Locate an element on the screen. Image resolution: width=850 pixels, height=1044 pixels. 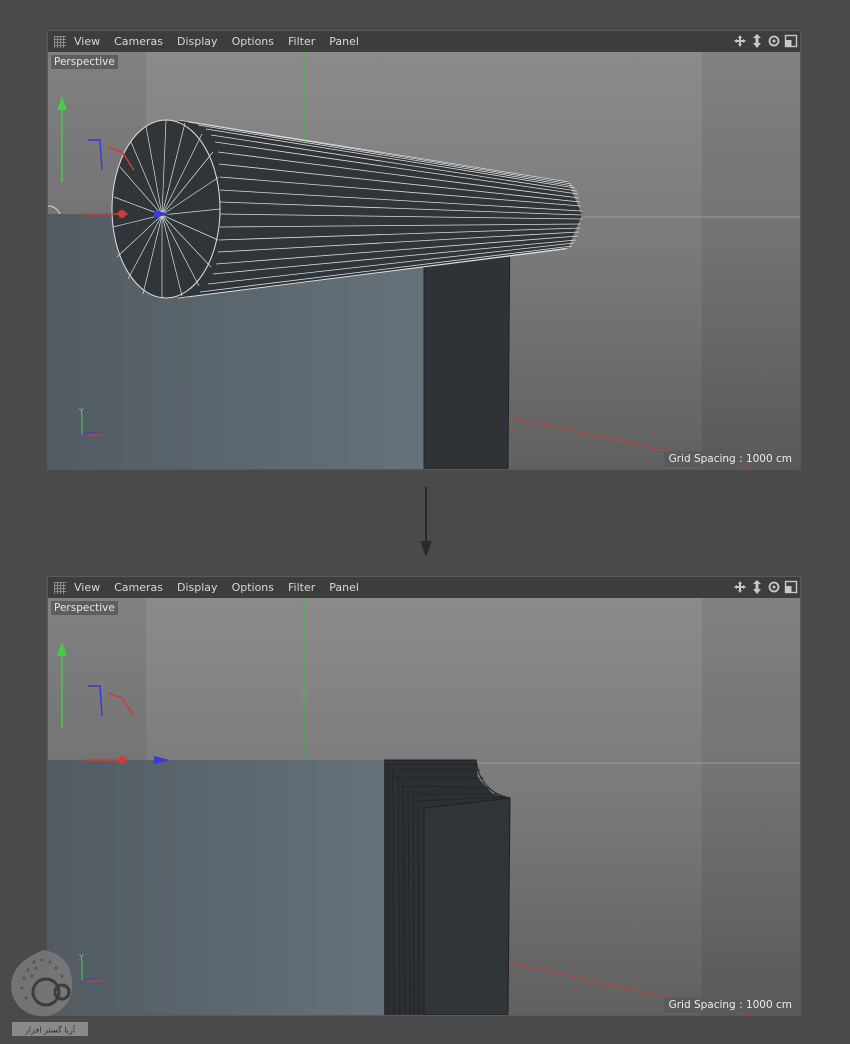
box-side-face is located at coordinates (467, 906).